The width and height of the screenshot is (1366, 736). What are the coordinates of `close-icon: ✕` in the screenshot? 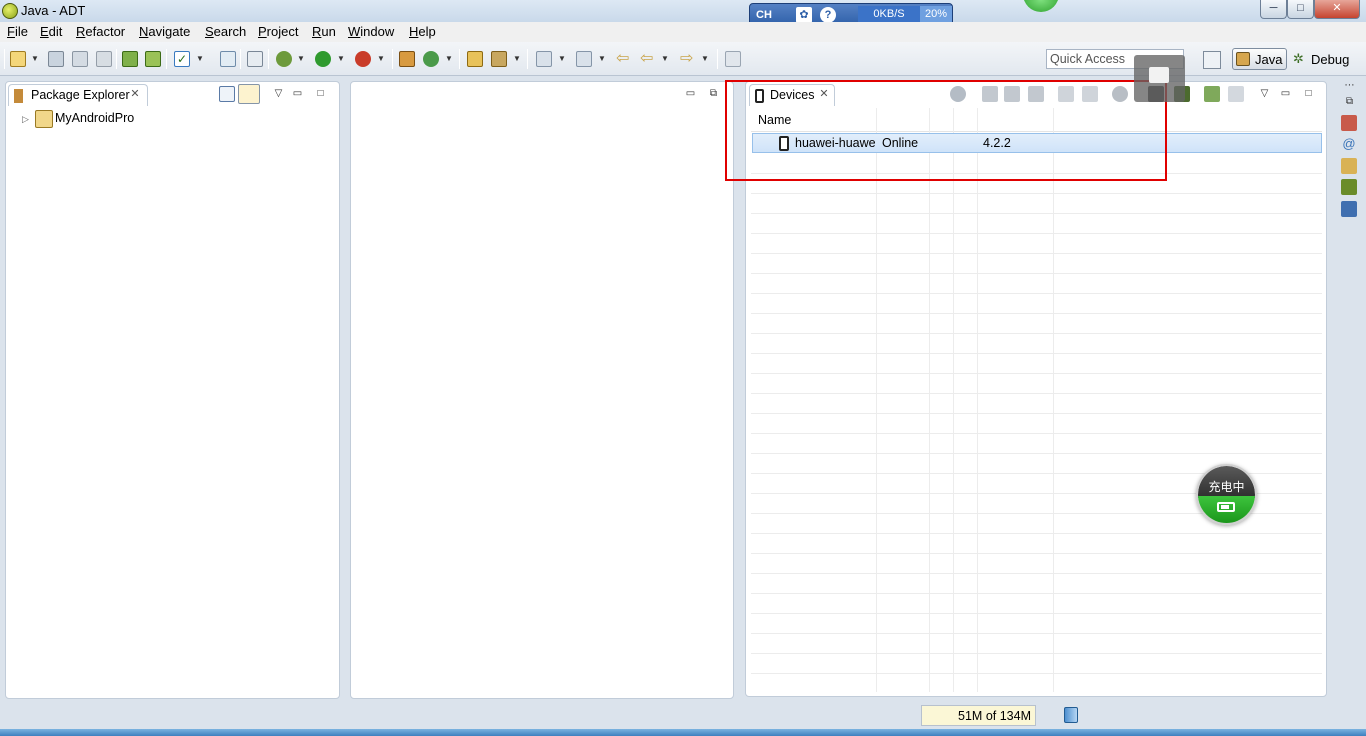 It's located at (135, 94).